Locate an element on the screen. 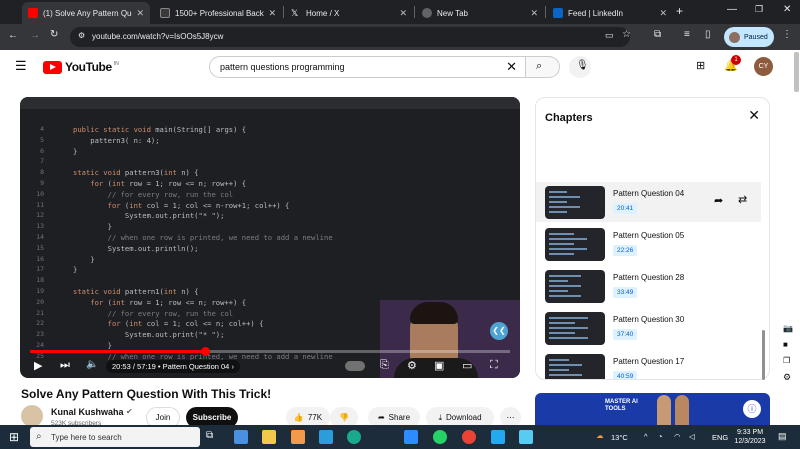 Image resolution: width=800 pixels, height=449 pixels. thumbnail-code-line is located at coordinates (558, 212).